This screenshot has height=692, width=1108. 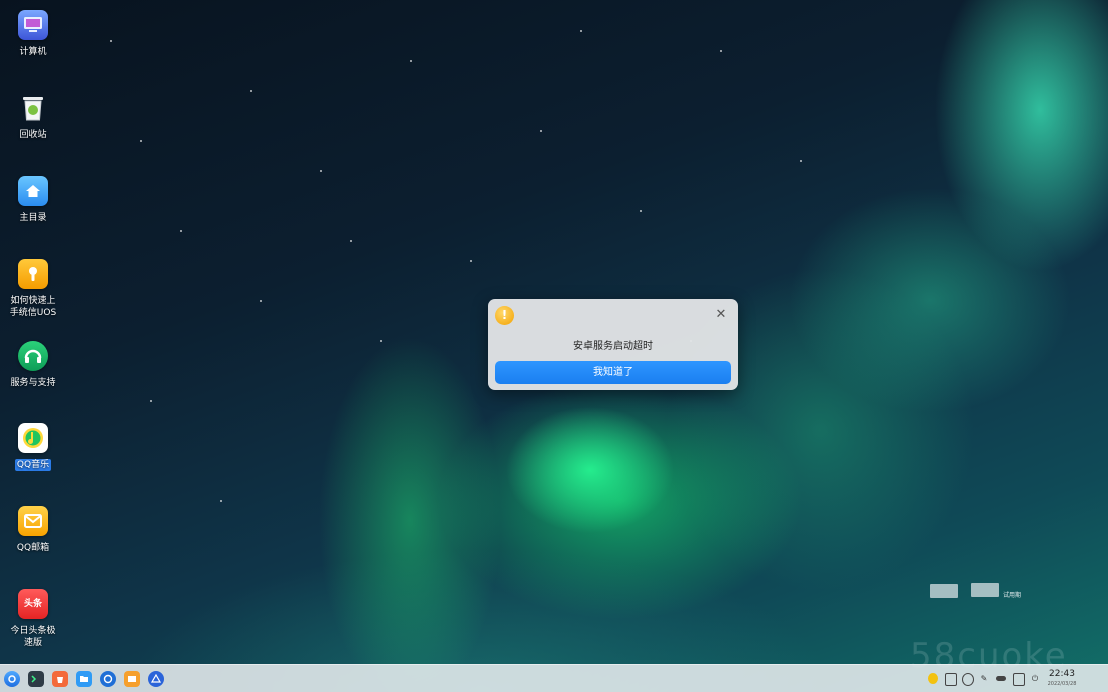 I want to click on desktop-icon-computer: 计算机, so click(x=33, y=34).